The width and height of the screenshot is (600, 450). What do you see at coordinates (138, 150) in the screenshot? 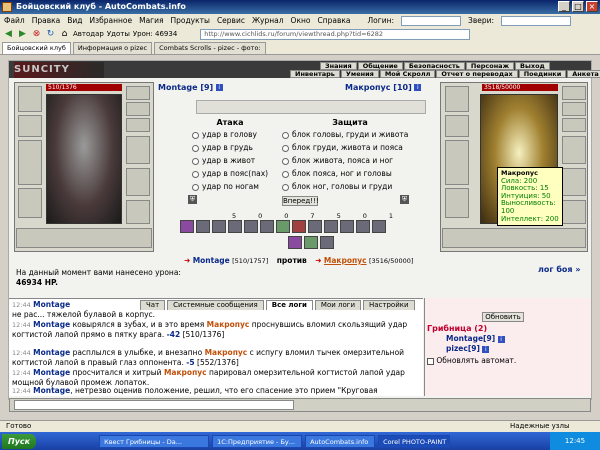
I see `gloves-slot` at bounding box center [138, 150].